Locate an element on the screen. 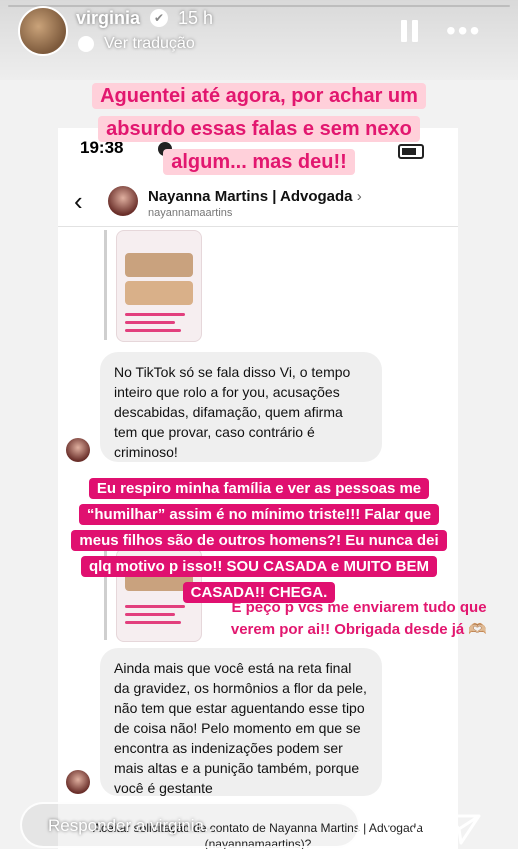 The height and width of the screenshot is (849, 518). caption-line: verem por ai!! Obrigada desde já 🫶🏼 is located at coordinates (359, 629).